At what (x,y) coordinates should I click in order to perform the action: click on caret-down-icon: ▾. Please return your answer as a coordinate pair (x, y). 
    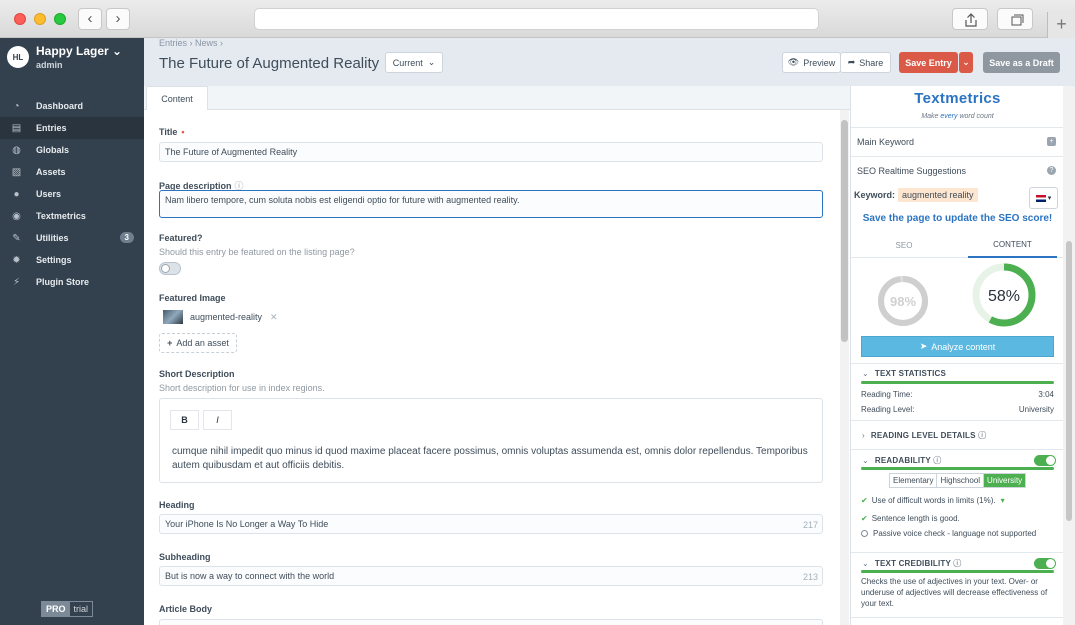
    Looking at the image, I should click on (1003, 500).